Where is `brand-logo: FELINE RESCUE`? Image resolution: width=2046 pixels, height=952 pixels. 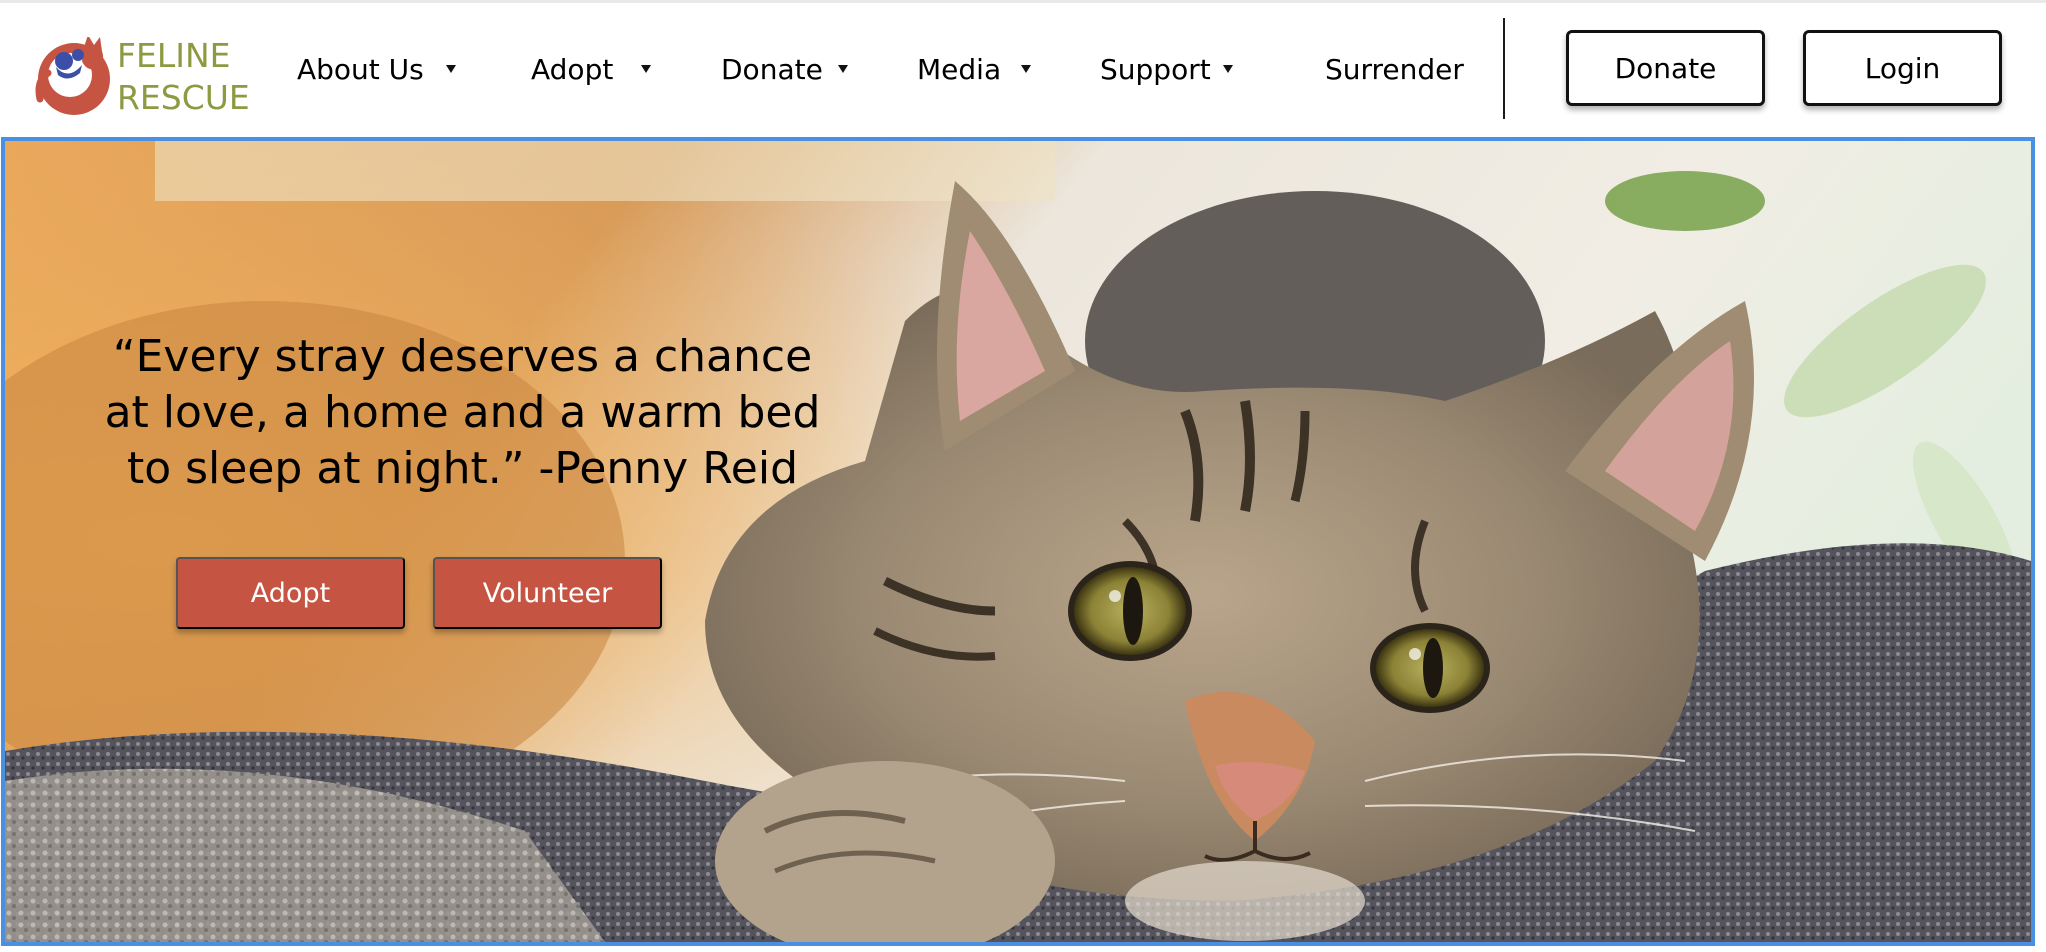
brand-logo: FELINE RESCUE is located at coordinates (142, 77).